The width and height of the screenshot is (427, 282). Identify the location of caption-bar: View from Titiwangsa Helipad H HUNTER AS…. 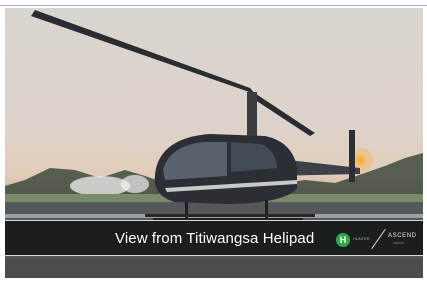
(214, 238).